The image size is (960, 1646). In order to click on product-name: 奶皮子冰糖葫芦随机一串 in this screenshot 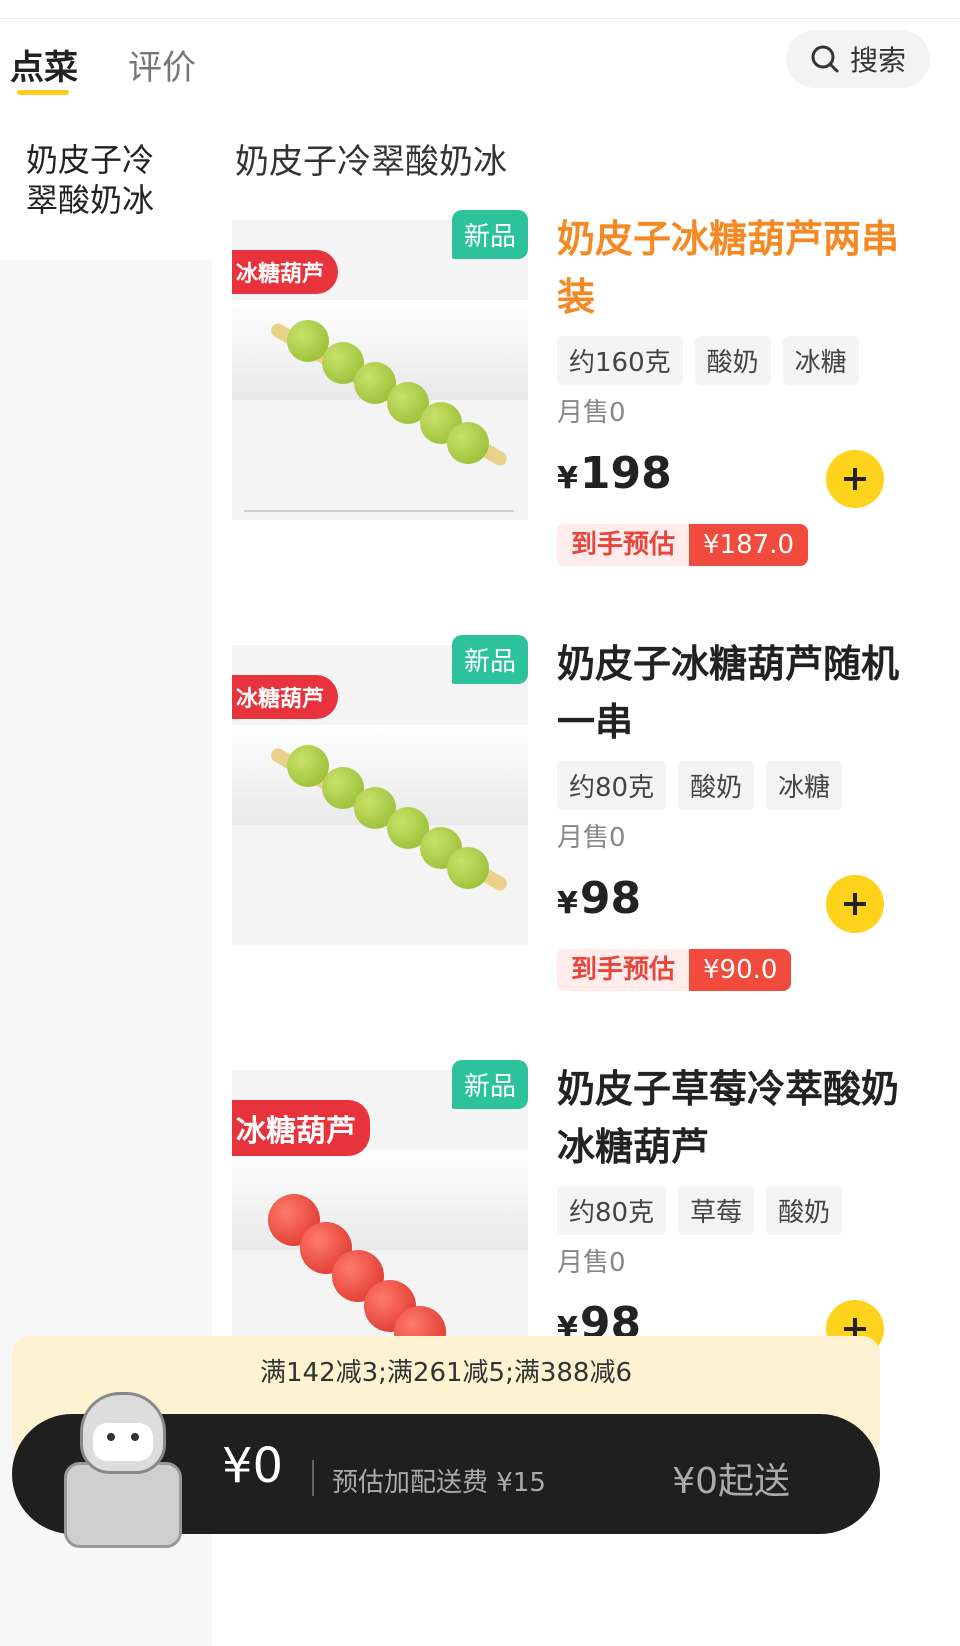, I will do `click(742, 693)`.